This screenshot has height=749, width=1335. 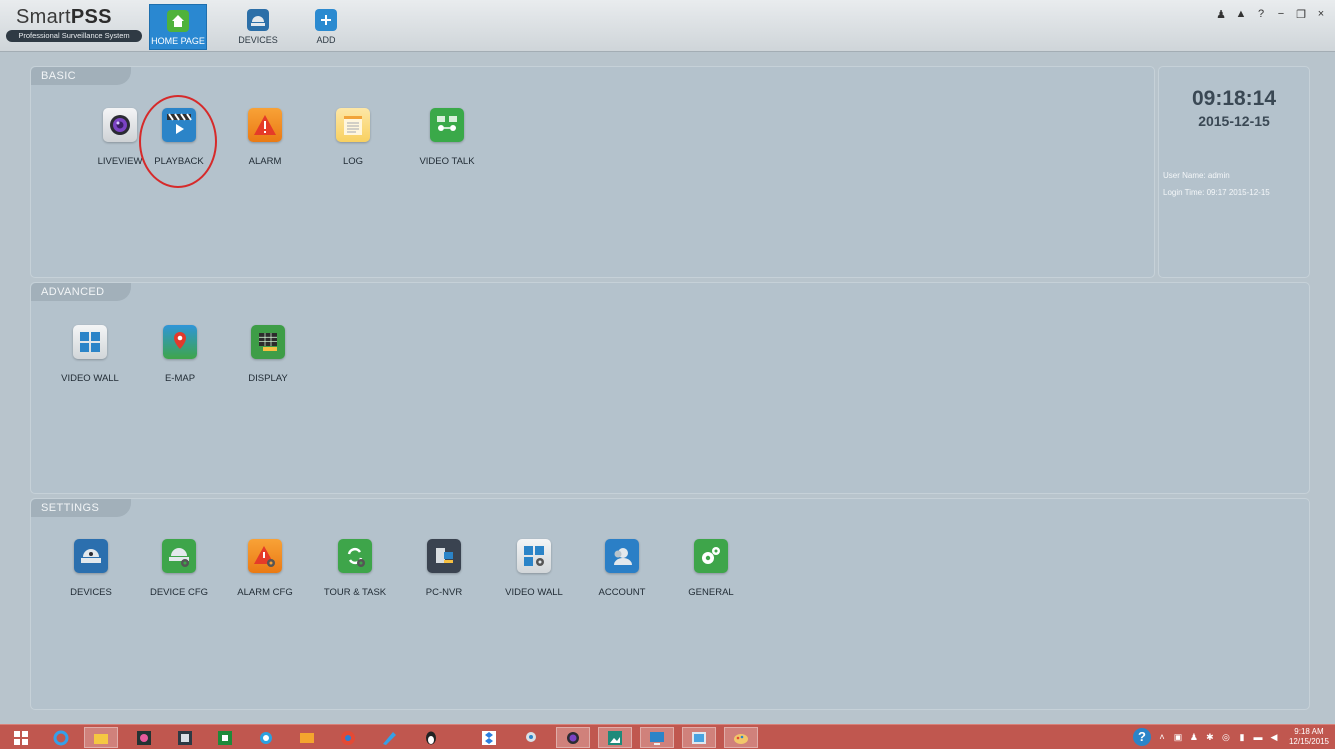 What do you see at coordinates (326, 20) in the screenshot?
I see `plus-icon` at bounding box center [326, 20].